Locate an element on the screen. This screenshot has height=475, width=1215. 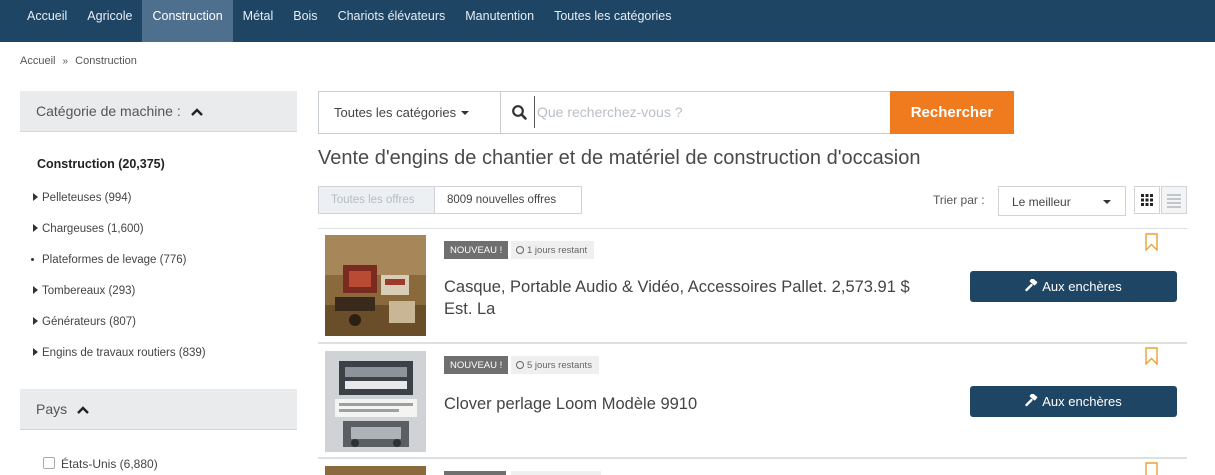
category-item-label: Tombereaux (293) is located at coordinates (89, 291).